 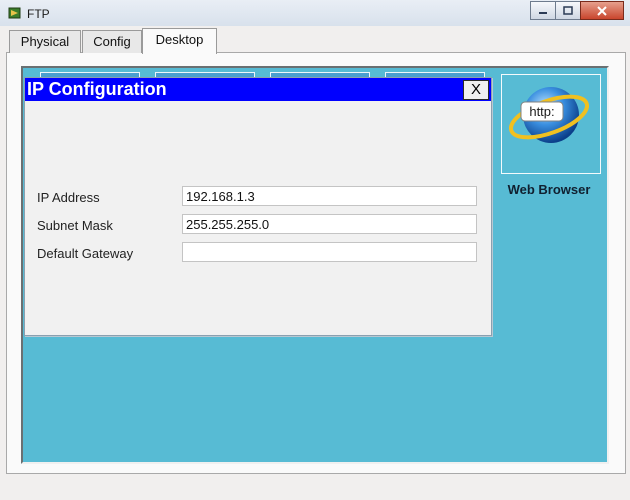 I want to click on maximize-icon, so click(x=568, y=10).